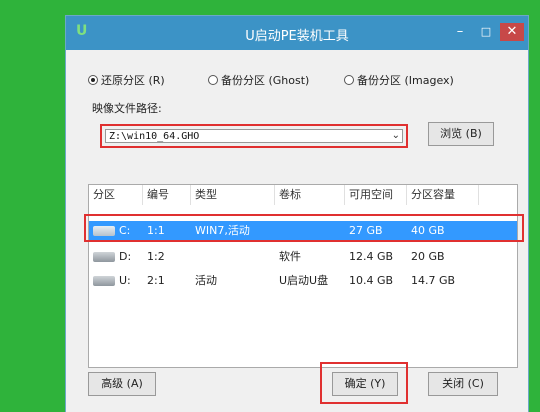  What do you see at coordinates (443, 195) in the screenshot?
I see `column-header-size: 分区容量` at bounding box center [443, 195].